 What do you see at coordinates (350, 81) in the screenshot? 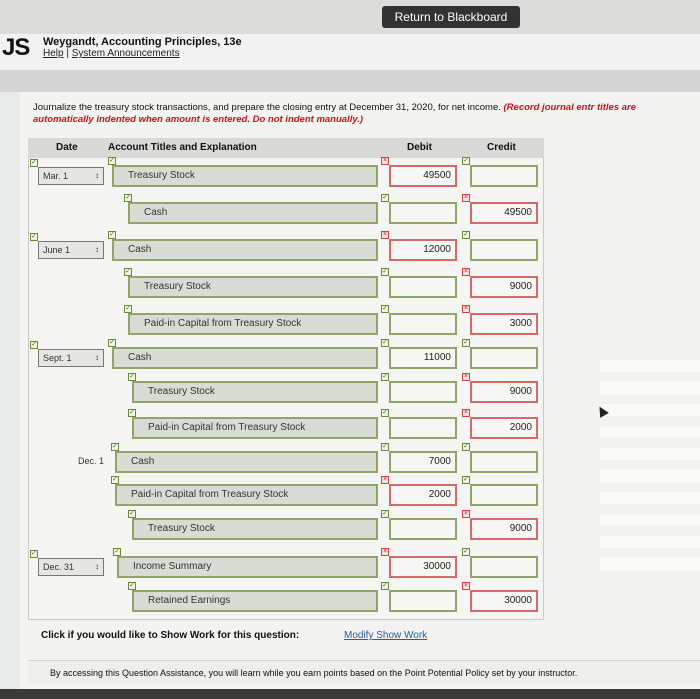
I see `toolbar-strip` at bounding box center [350, 81].